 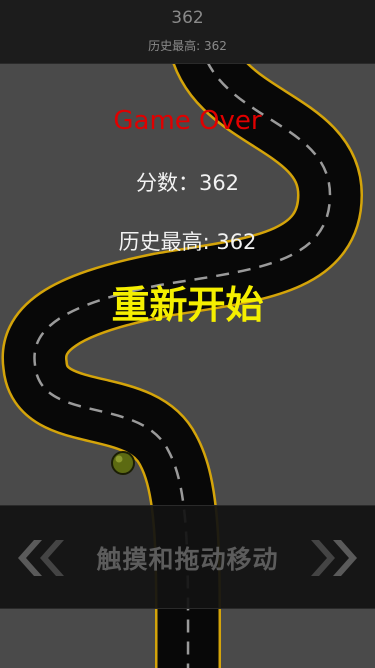 What do you see at coordinates (187, 242) in the screenshot?
I see `final-best-score: 历史最高: 362` at bounding box center [187, 242].